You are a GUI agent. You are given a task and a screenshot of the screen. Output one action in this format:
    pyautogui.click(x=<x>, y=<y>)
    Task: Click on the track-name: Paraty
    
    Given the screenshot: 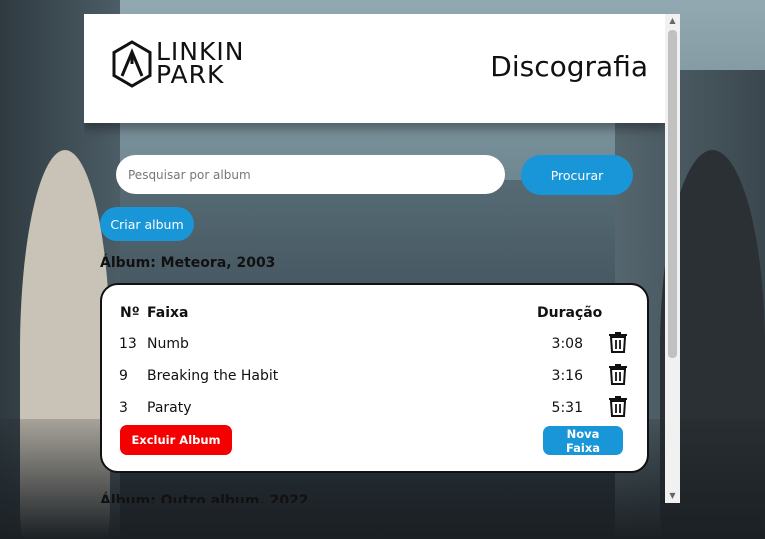 What is the action you would take?
    pyautogui.click(x=169, y=408)
    